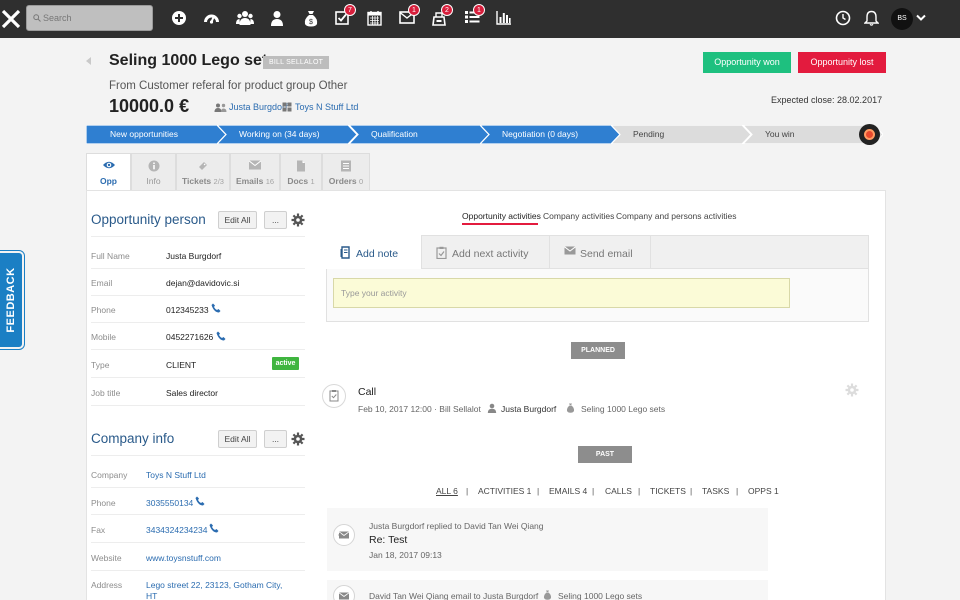  What do you see at coordinates (623, 409) in the screenshot?
I see `planned-activity-opportunity: Seling 1000 Lego sets` at bounding box center [623, 409].